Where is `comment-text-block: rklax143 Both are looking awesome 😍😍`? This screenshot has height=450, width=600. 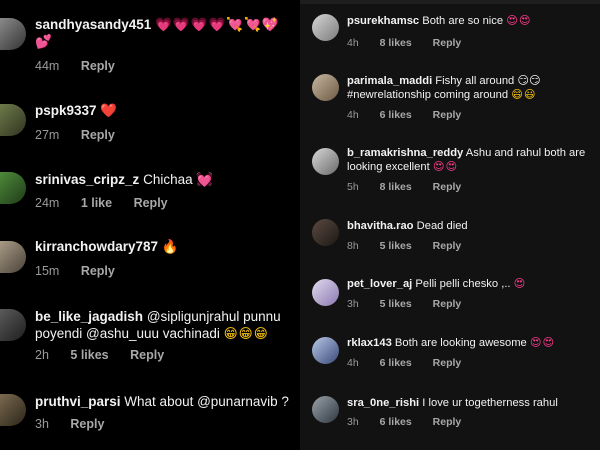
comment-text-block: rklax143 Both are looking awesome 😍😍 is located at coordinates (470, 343).